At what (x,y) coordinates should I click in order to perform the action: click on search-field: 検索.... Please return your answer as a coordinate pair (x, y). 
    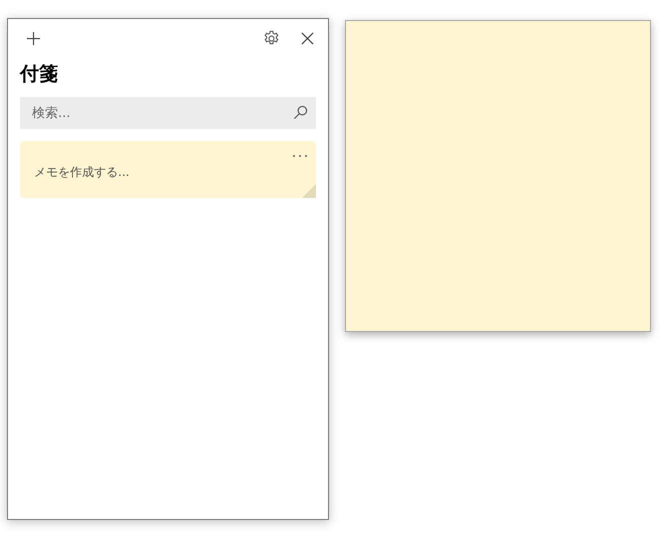
    Looking at the image, I should click on (168, 113).